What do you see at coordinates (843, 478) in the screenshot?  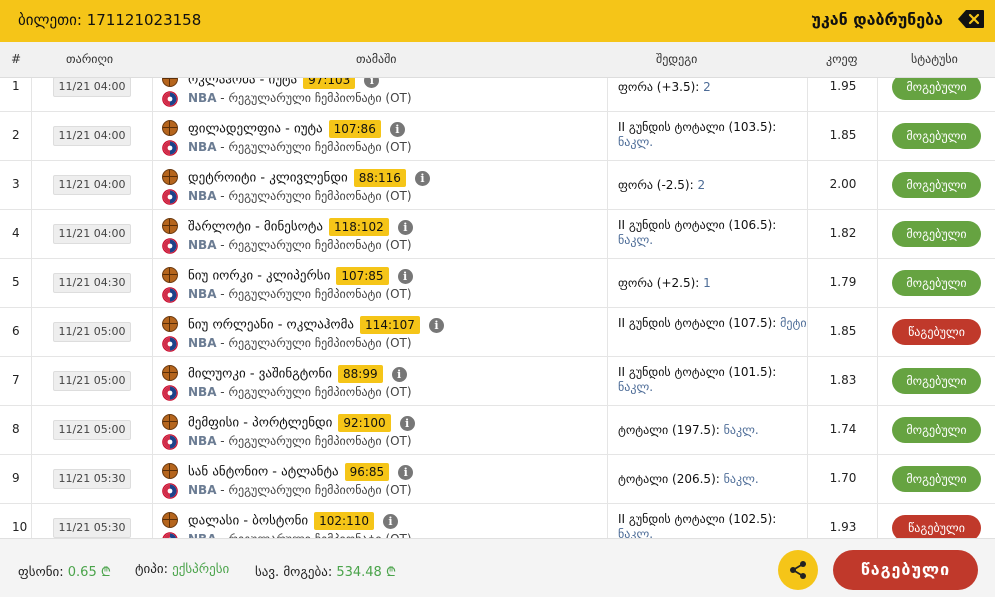 I see `row-odd: 1.70` at bounding box center [843, 478].